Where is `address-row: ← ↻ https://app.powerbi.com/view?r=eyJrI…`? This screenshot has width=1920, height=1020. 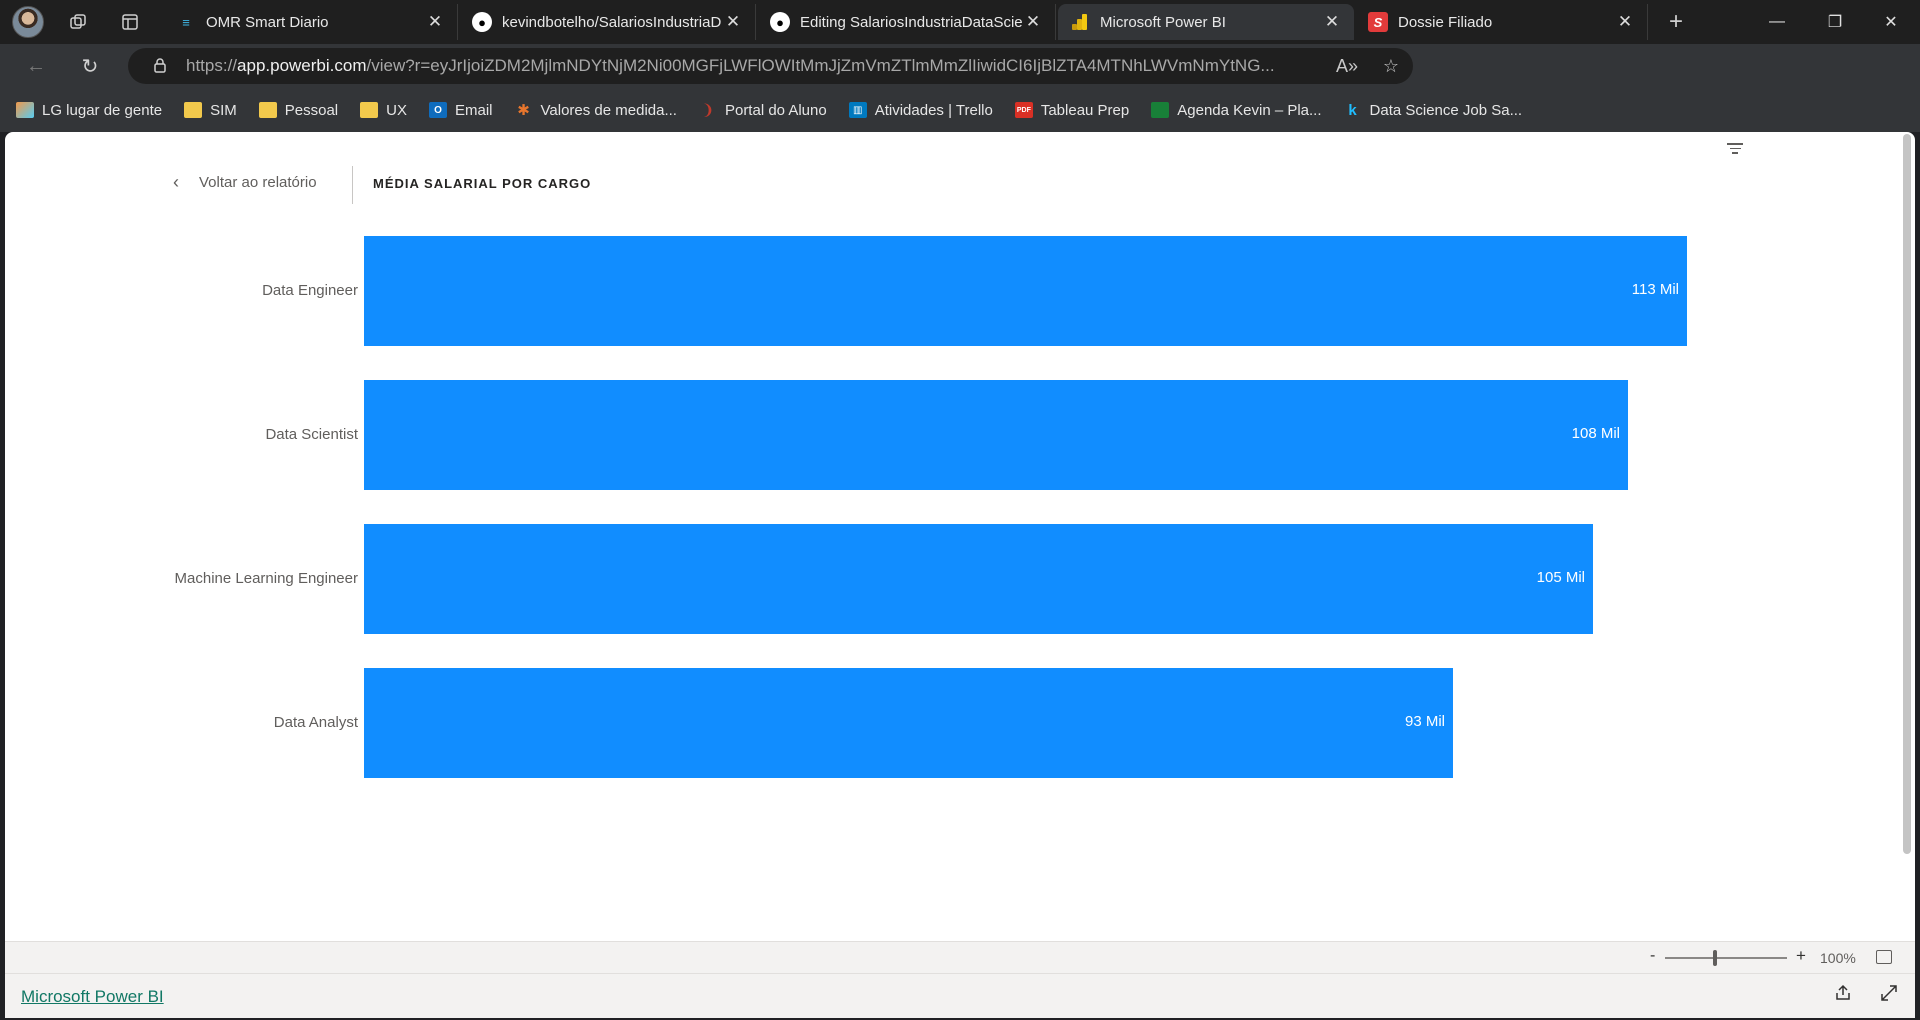 address-row: ← ↻ https://app.powerbi.com/view?r=eyJrI… is located at coordinates (960, 83).